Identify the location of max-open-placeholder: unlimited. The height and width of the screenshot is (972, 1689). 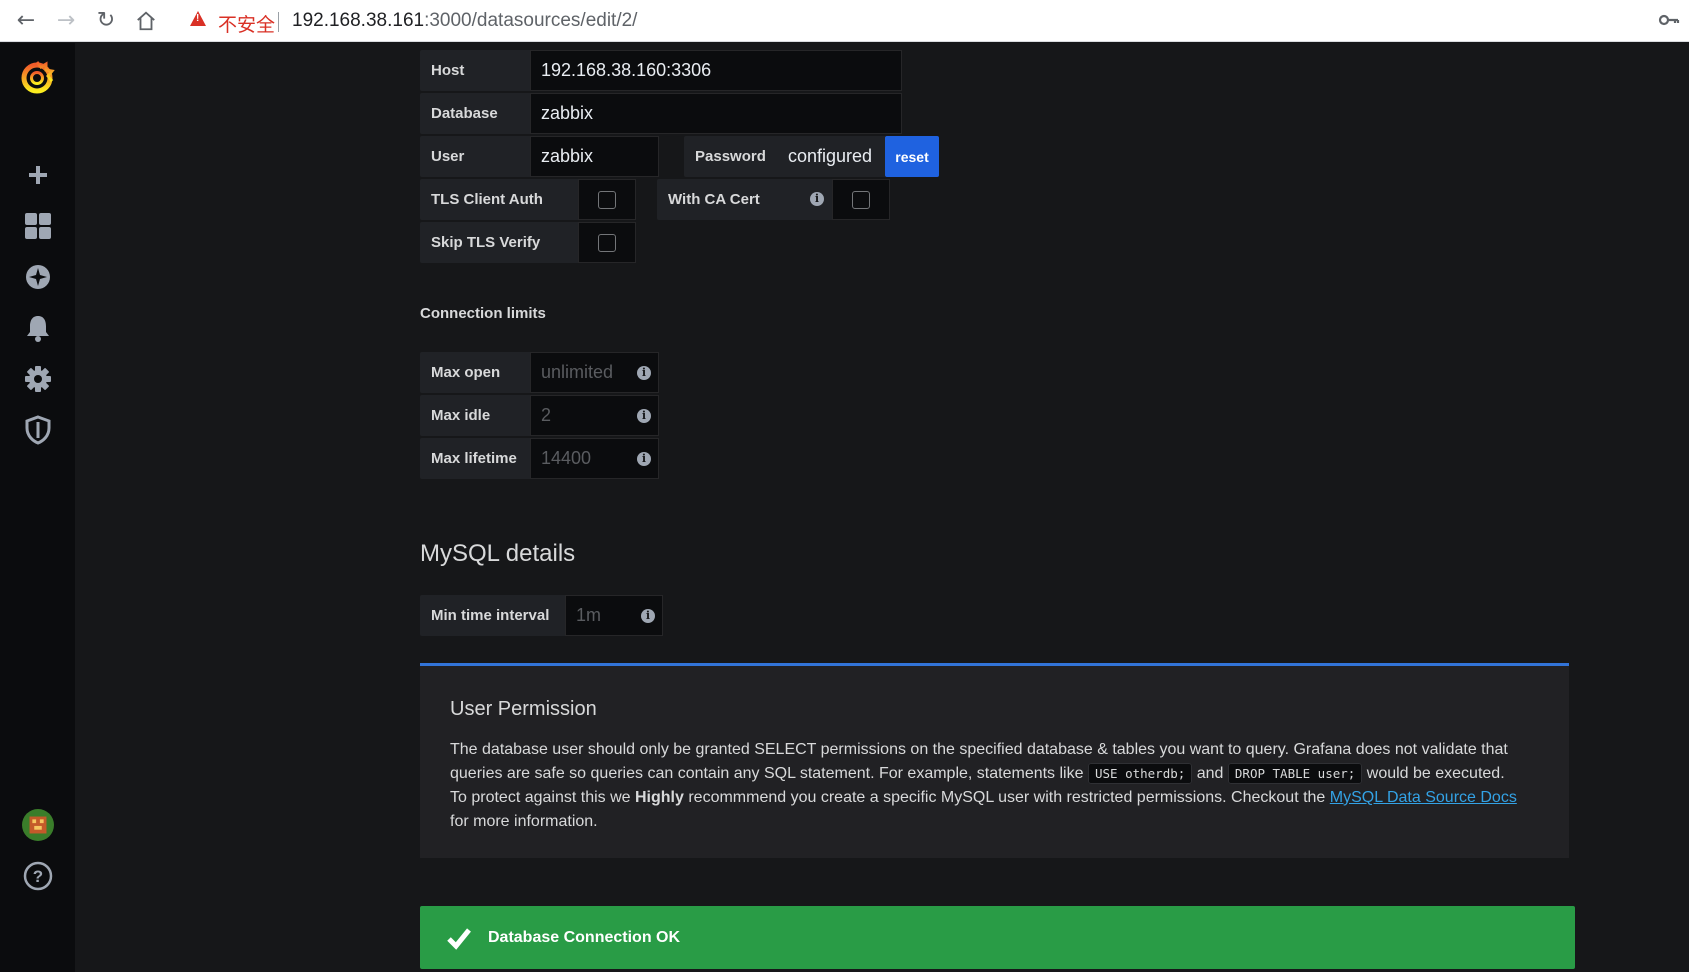
(577, 372).